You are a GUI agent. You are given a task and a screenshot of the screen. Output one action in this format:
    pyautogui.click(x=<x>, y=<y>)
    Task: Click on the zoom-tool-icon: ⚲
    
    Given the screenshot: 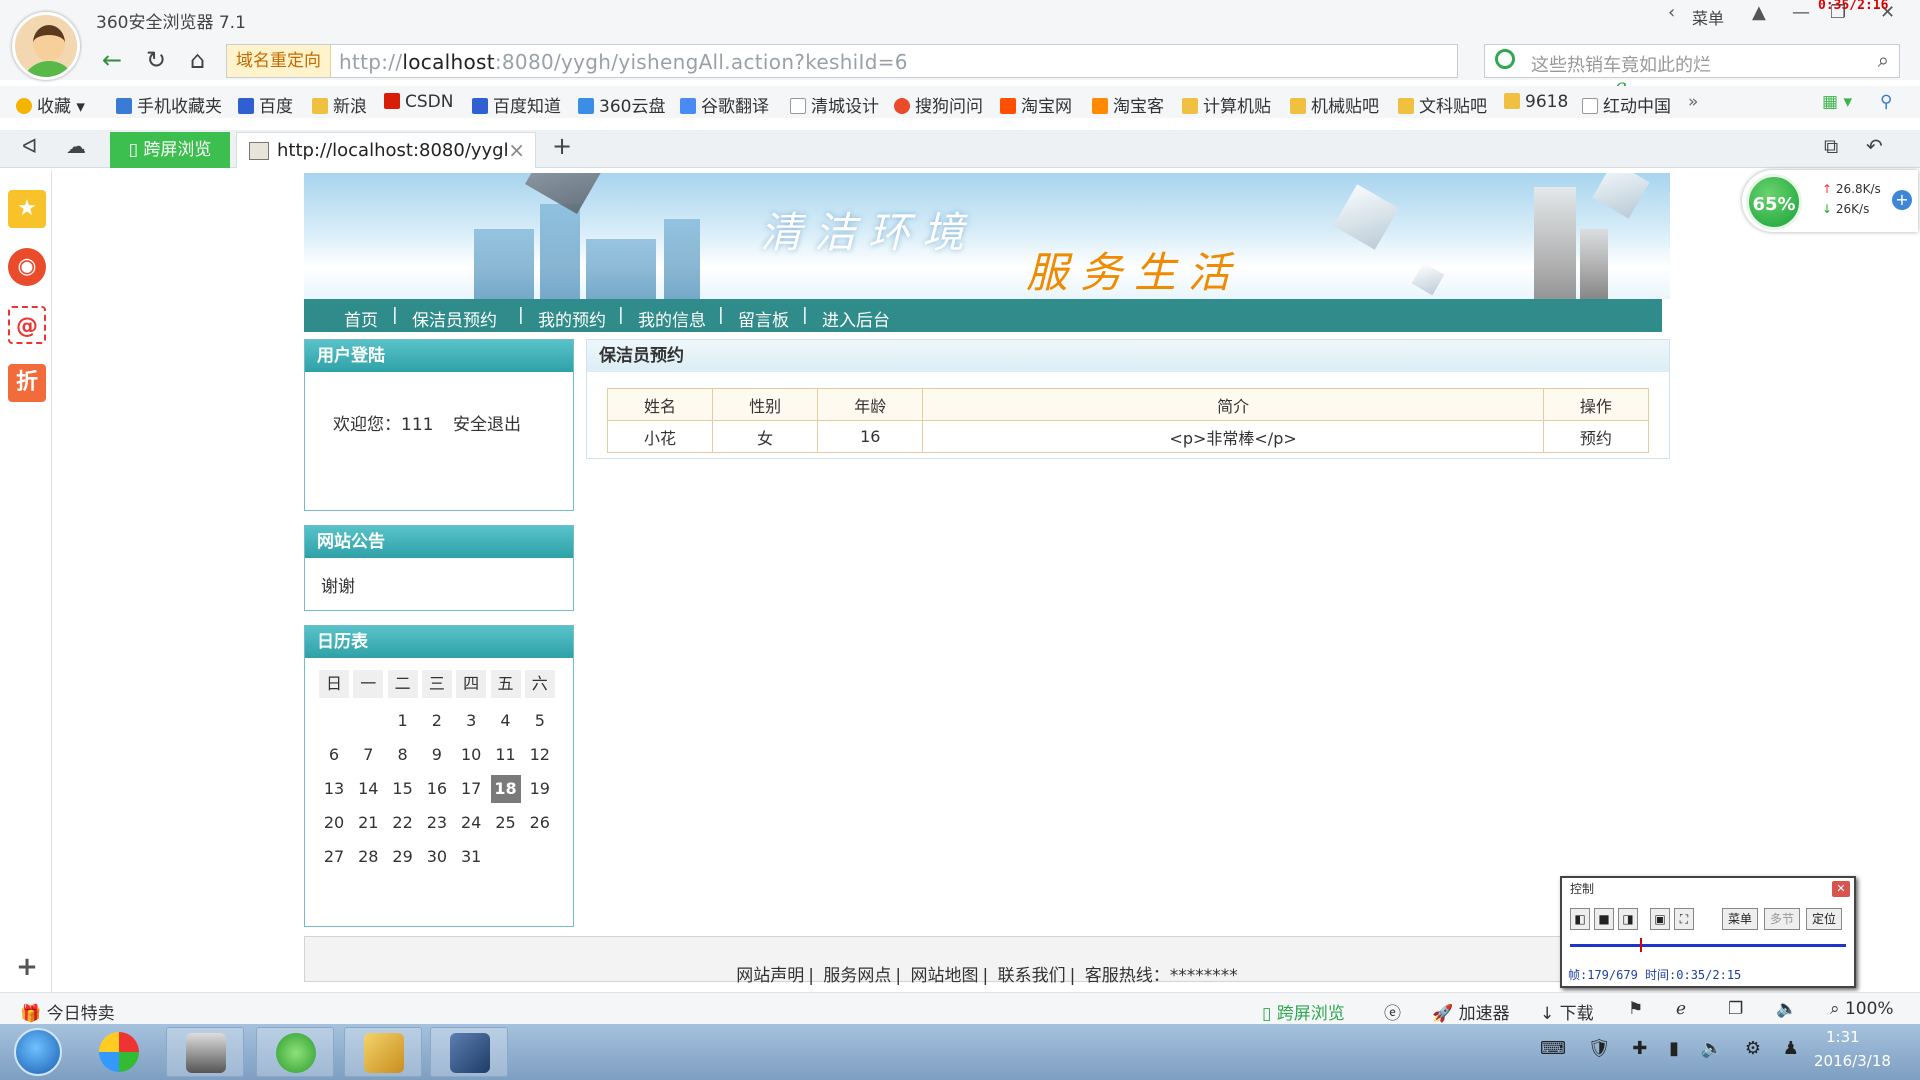 What is the action you would take?
    pyautogui.click(x=1886, y=102)
    